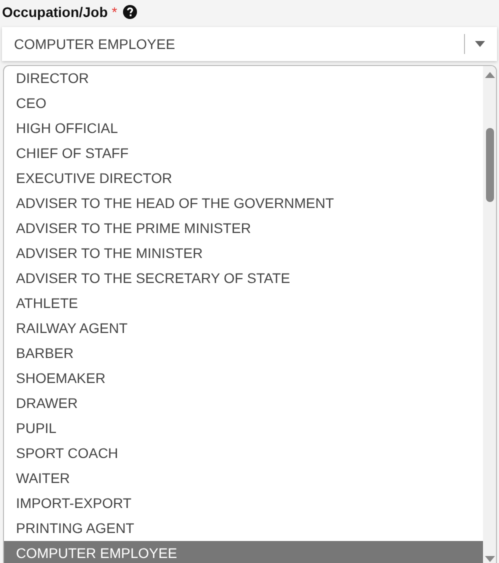  I want to click on dropdown-option: BARBER, so click(243, 353).